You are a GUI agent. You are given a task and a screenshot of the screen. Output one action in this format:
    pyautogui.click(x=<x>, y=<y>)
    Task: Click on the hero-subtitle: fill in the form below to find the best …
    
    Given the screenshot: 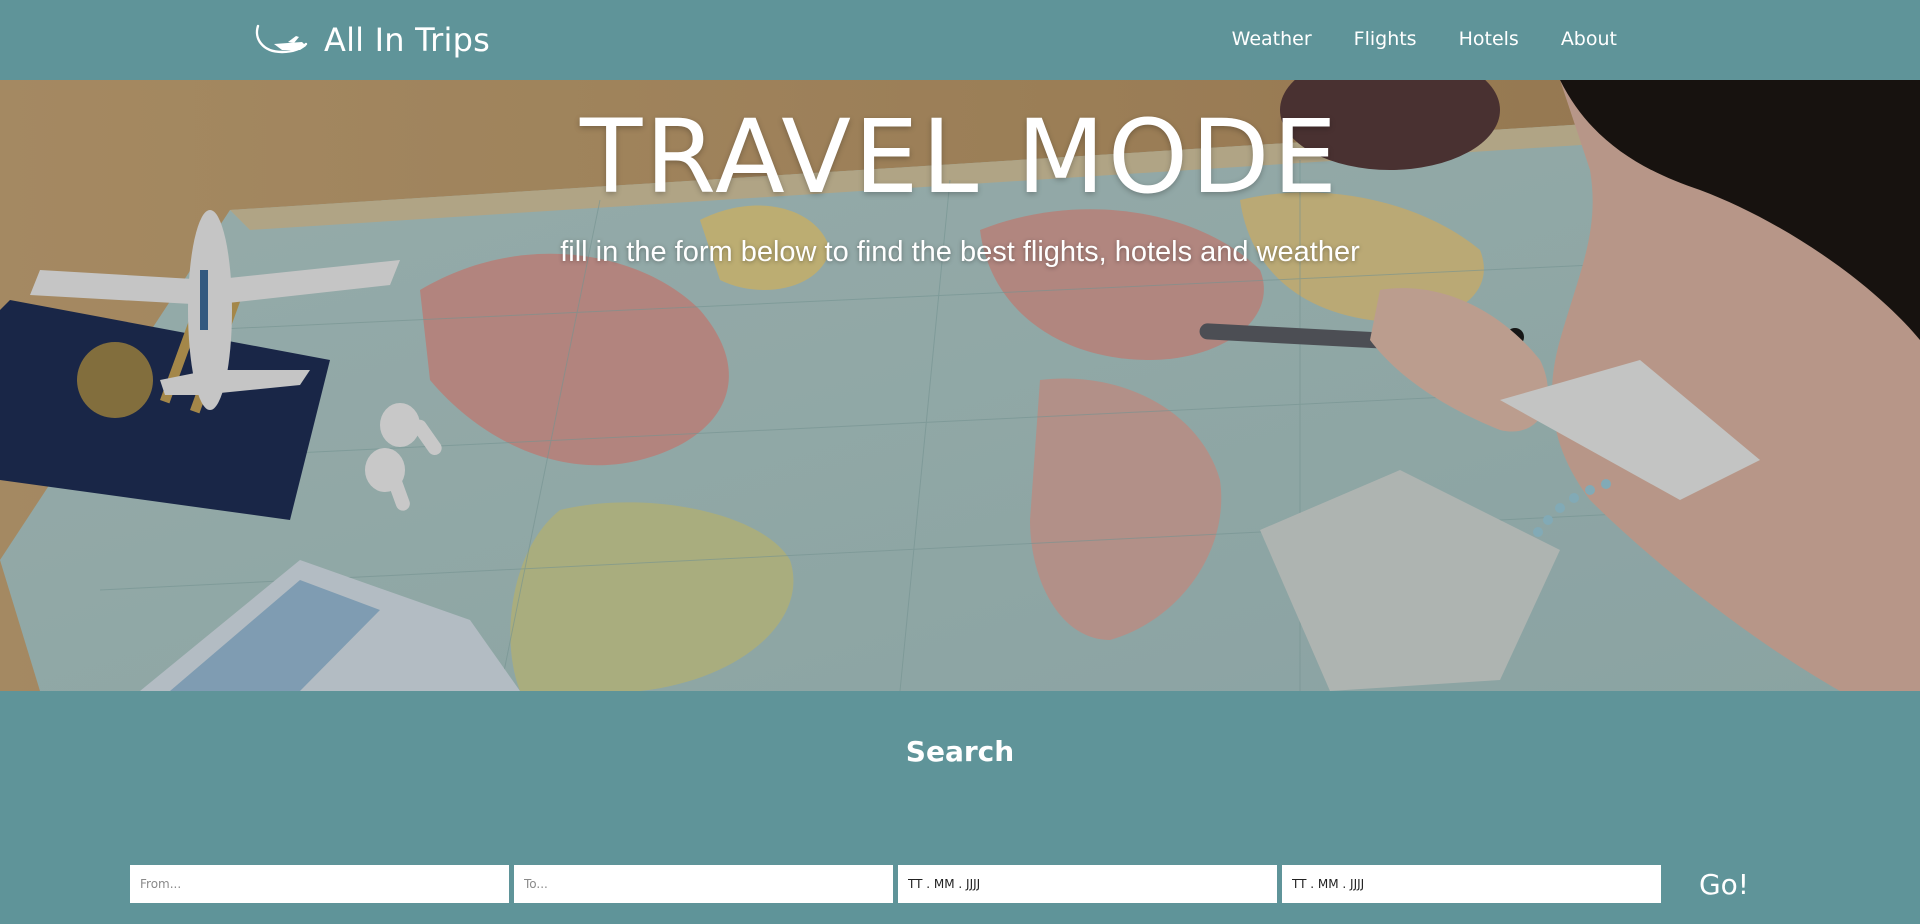 What is the action you would take?
    pyautogui.click(x=960, y=252)
    